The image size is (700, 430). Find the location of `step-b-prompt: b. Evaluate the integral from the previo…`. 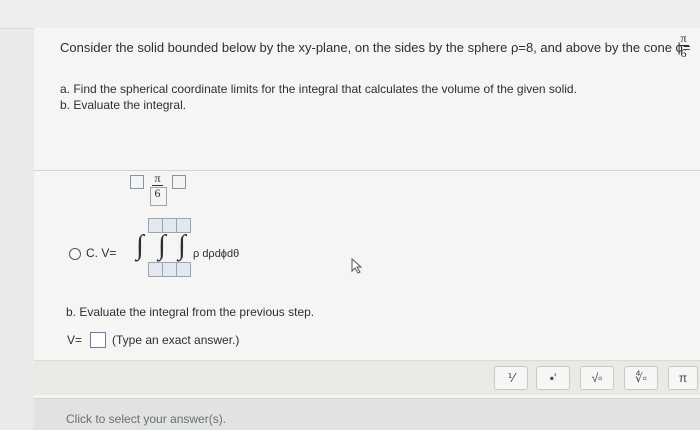

step-b-prompt: b. Evaluate the integral from the previo… is located at coordinates (190, 312).